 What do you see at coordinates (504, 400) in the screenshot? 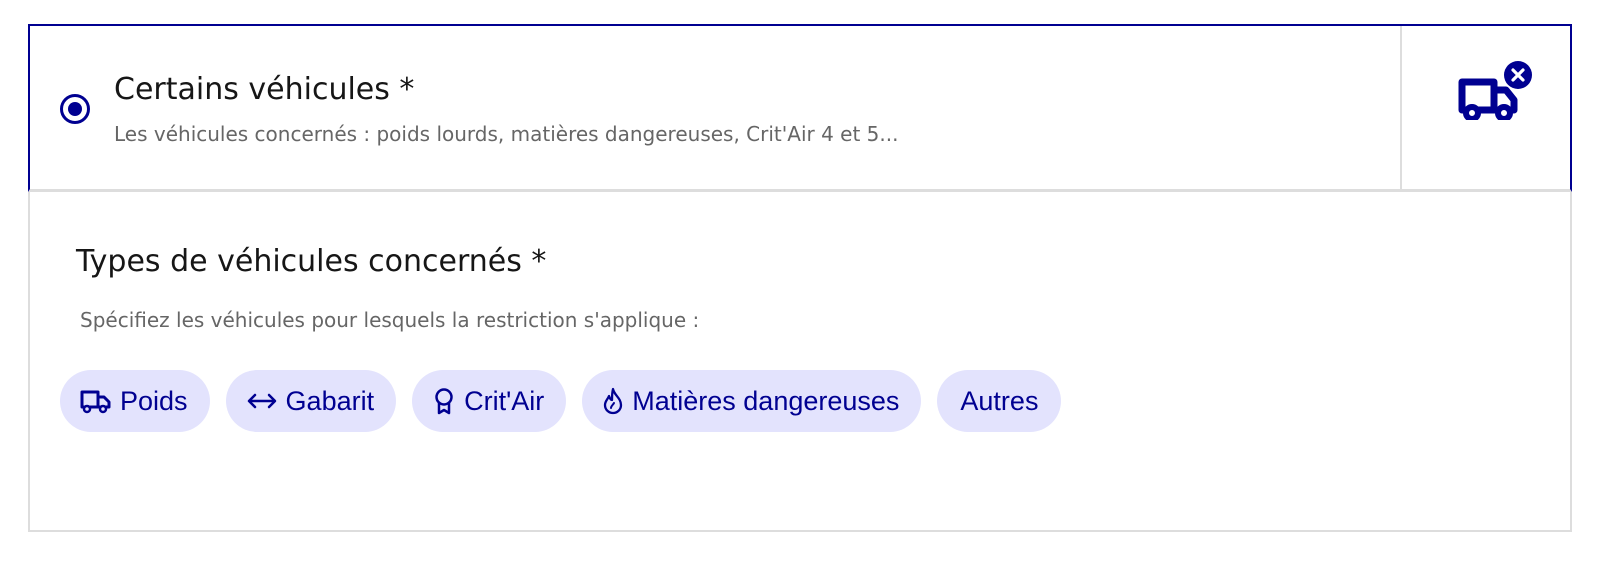
I see `tag-label: Crit'Air` at bounding box center [504, 400].